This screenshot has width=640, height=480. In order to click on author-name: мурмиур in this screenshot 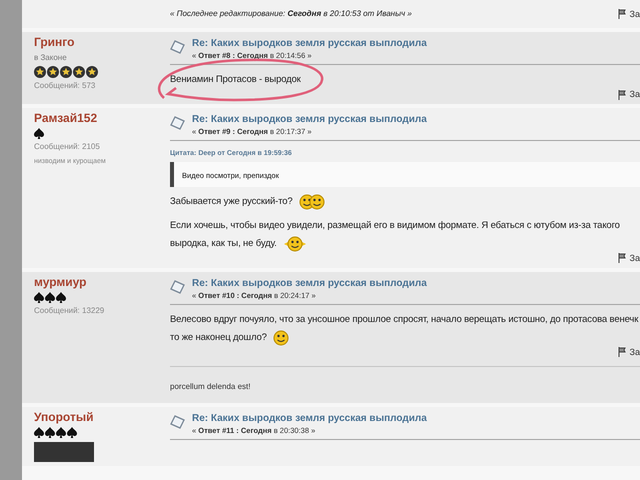, I will do `click(102, 282)`.